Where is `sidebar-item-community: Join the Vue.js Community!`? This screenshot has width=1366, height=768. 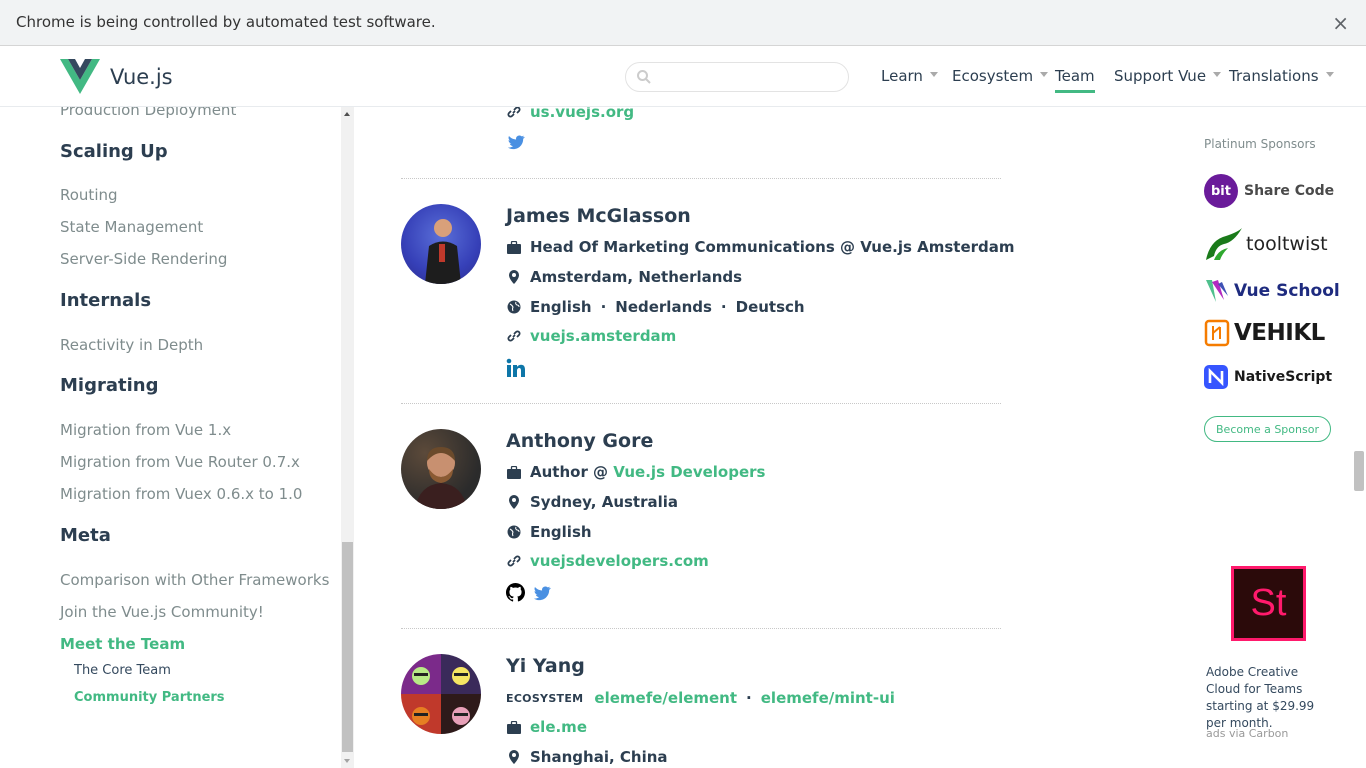
sidebar-item-community: Join the Vue.js Community! is located at coordinates (162, 612).